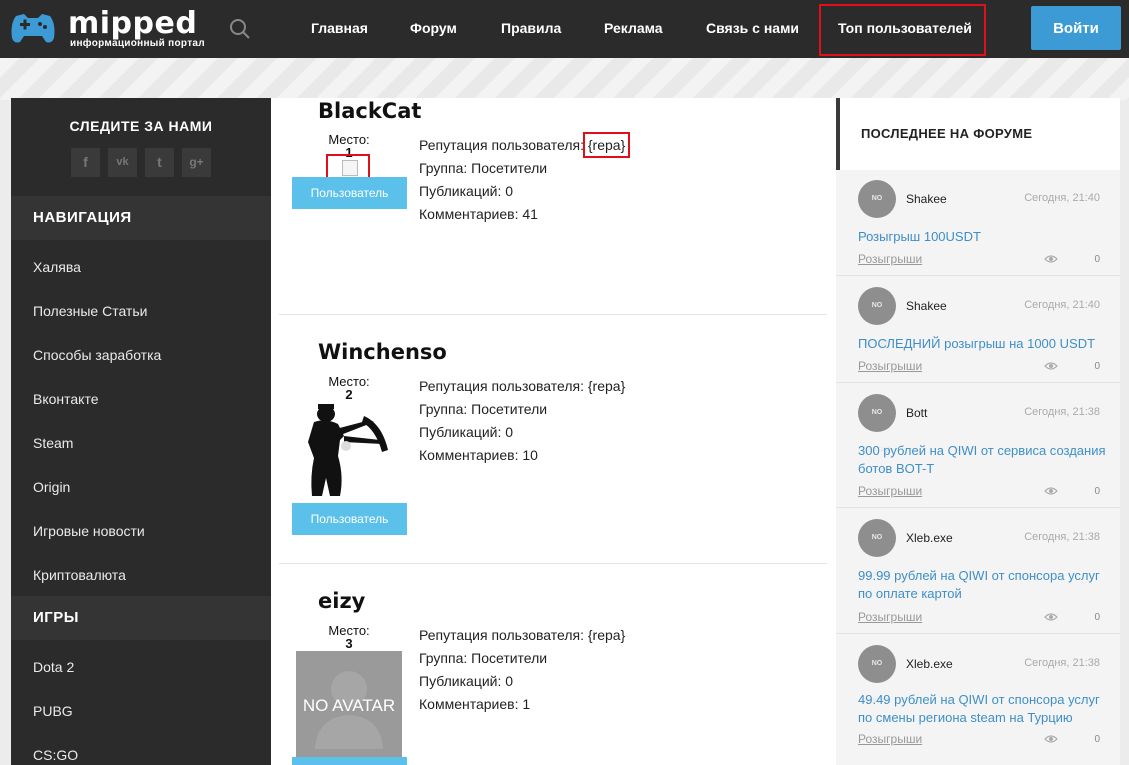 The image size is (1129, 765). Describe the element at coordinates (66, 399) in the screenshot. I see `sidebar-item-vkontakte: Вконтакте` at that location.